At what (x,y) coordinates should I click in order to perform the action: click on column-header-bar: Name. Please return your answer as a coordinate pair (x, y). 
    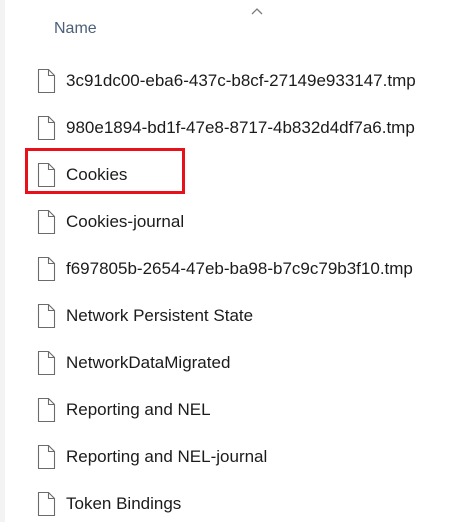
    Looking at the image, I should click on (233, 25).